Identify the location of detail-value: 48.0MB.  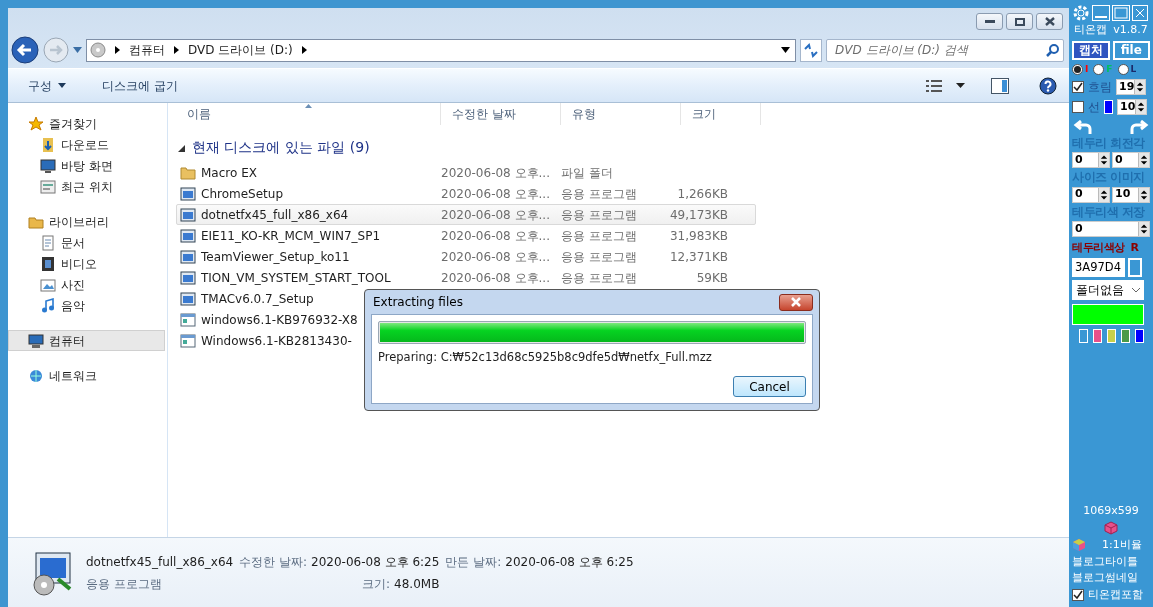
(417, 584).